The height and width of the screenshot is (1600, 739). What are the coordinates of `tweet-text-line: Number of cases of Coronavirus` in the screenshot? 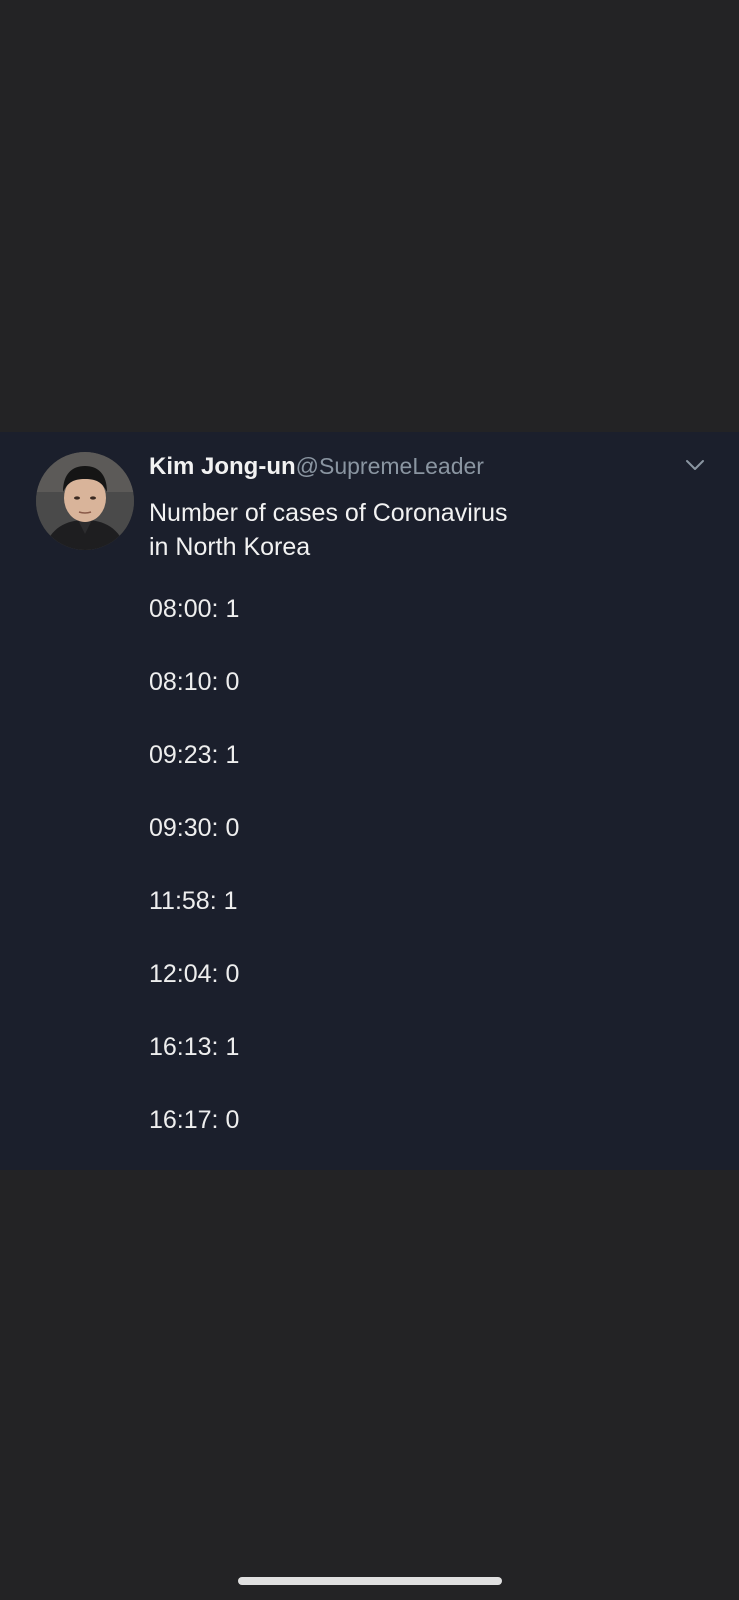 It's located at (328, 513).